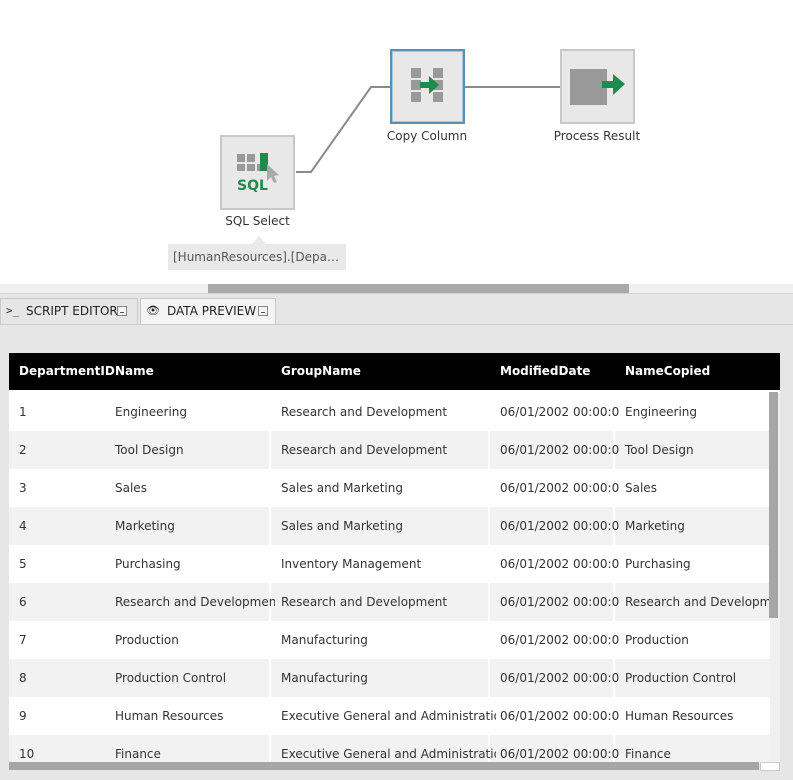 The image size is (793, 780). Describe the element at coordinates (667, 371) in the screenshot. I see `column-header-namecopied: NameCopied` at that location.